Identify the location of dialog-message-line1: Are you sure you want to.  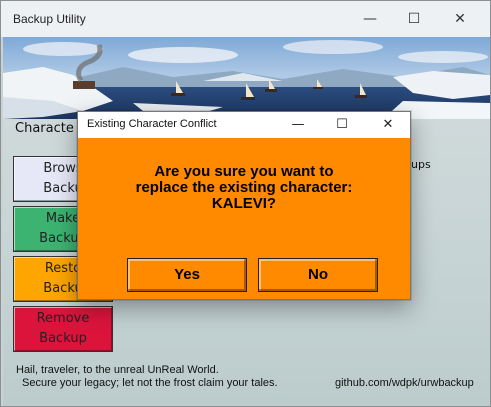
(244, 171).